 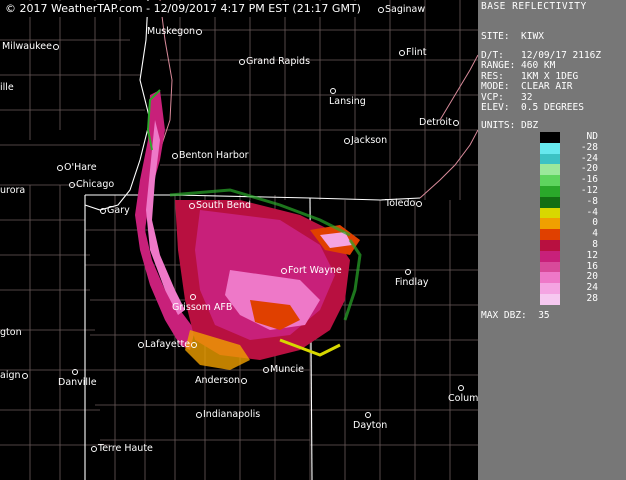 I want to click on city-south-bend: South Bend, so click(x=219, y=205).